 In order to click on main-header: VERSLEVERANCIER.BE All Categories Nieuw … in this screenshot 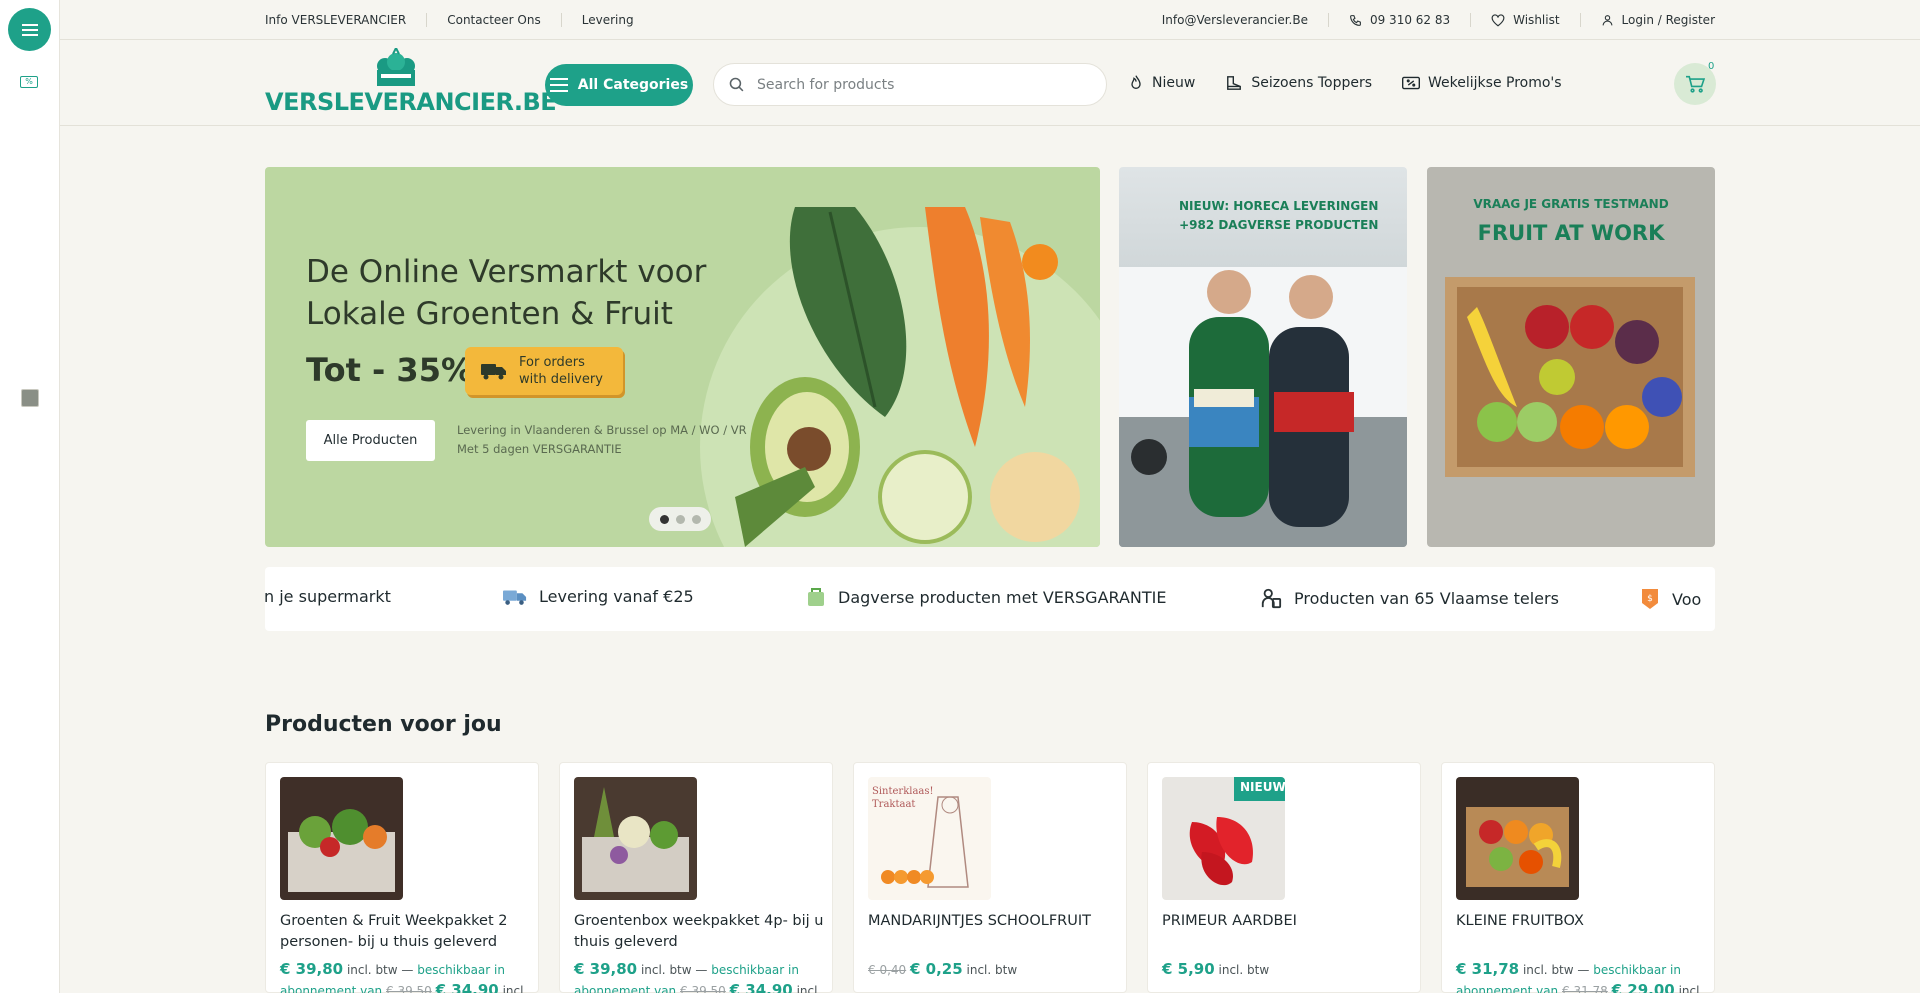, I will do `click(990, 83)`.